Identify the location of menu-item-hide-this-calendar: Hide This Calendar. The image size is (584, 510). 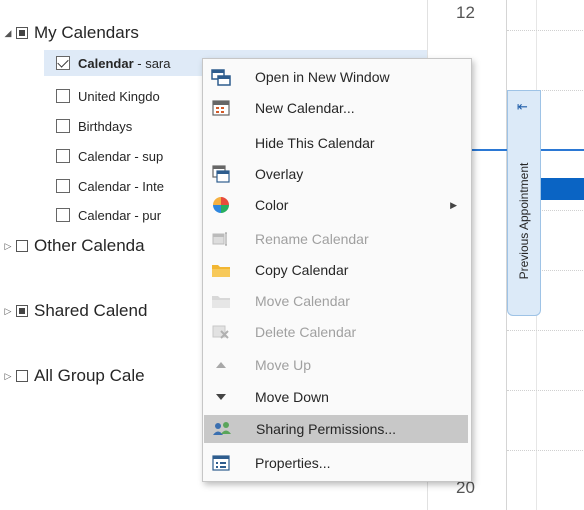
(337, 143).